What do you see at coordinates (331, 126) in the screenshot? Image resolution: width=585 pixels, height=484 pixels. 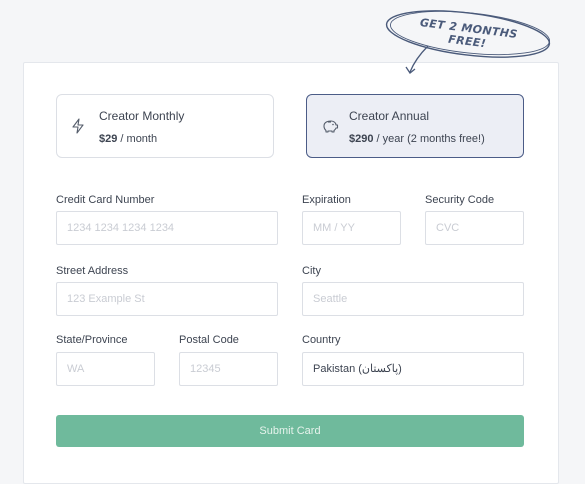 I see `piggy-bank-icon` at bounding box center [331, 126].